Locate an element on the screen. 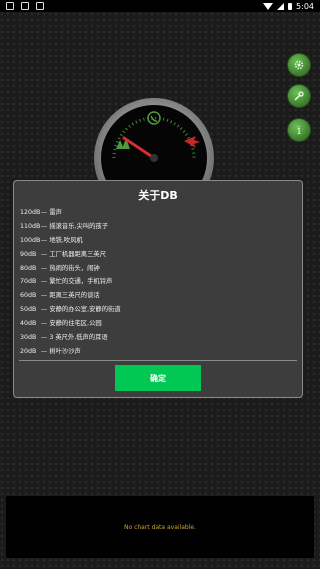 This screenshot has width=320, height=569. list-item: 60dB — 距离三英尺的谈话 is located at coordinates (60, 296).